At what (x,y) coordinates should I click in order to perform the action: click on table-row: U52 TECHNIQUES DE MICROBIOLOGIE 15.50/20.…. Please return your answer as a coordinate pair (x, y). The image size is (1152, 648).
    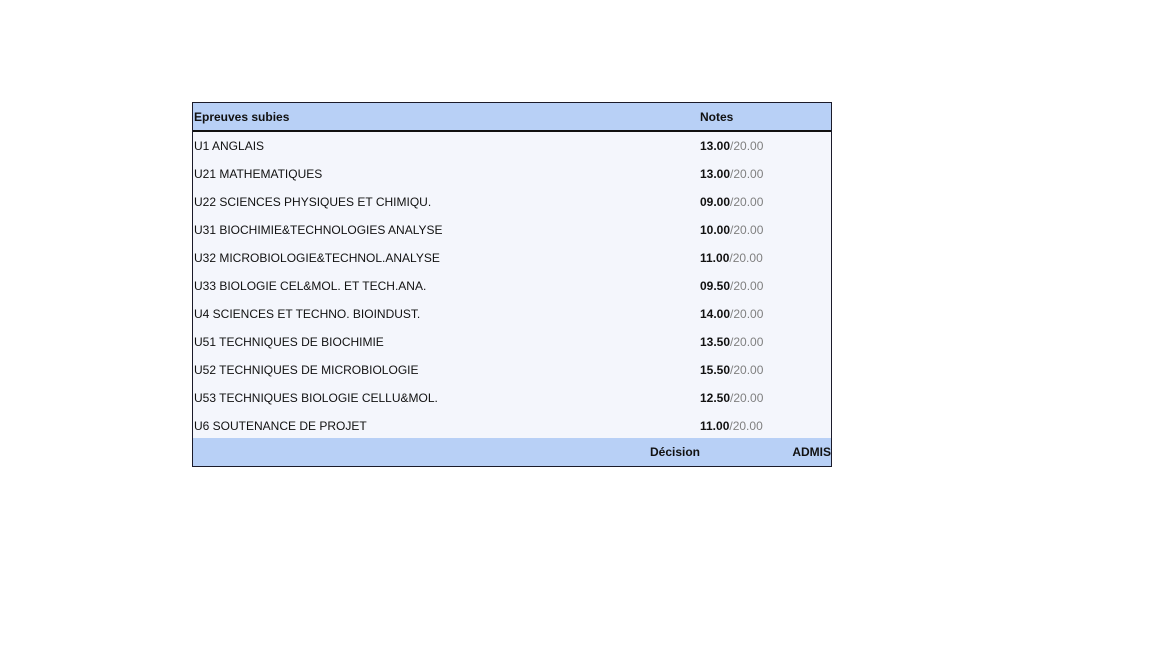
    Looking at the image, I should click on (512, 370).